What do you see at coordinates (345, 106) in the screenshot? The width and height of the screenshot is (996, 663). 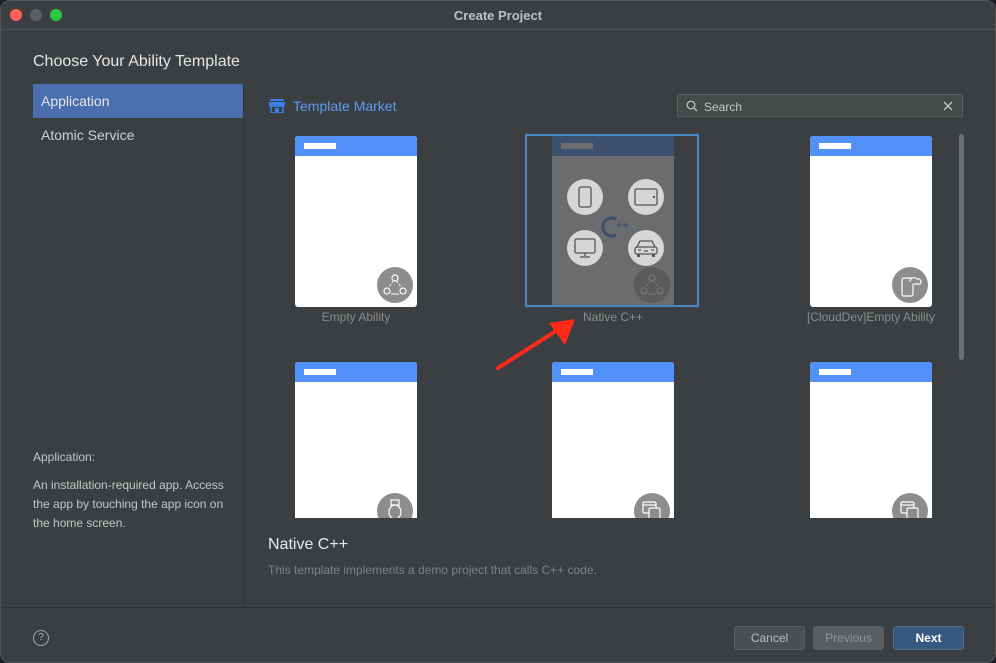 I see `template-market-label: Template Market` at bounding box center [345, 106].